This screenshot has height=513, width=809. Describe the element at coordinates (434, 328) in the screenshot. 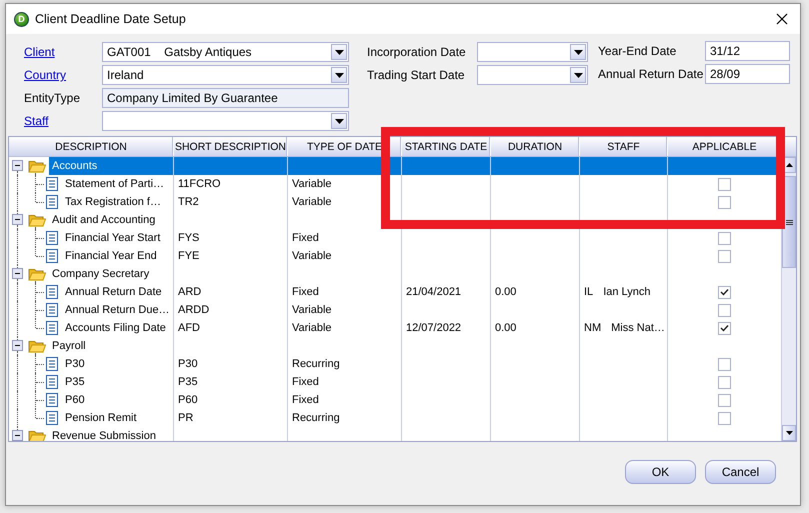

I see `table-cell: 12/07/2022` at that location.